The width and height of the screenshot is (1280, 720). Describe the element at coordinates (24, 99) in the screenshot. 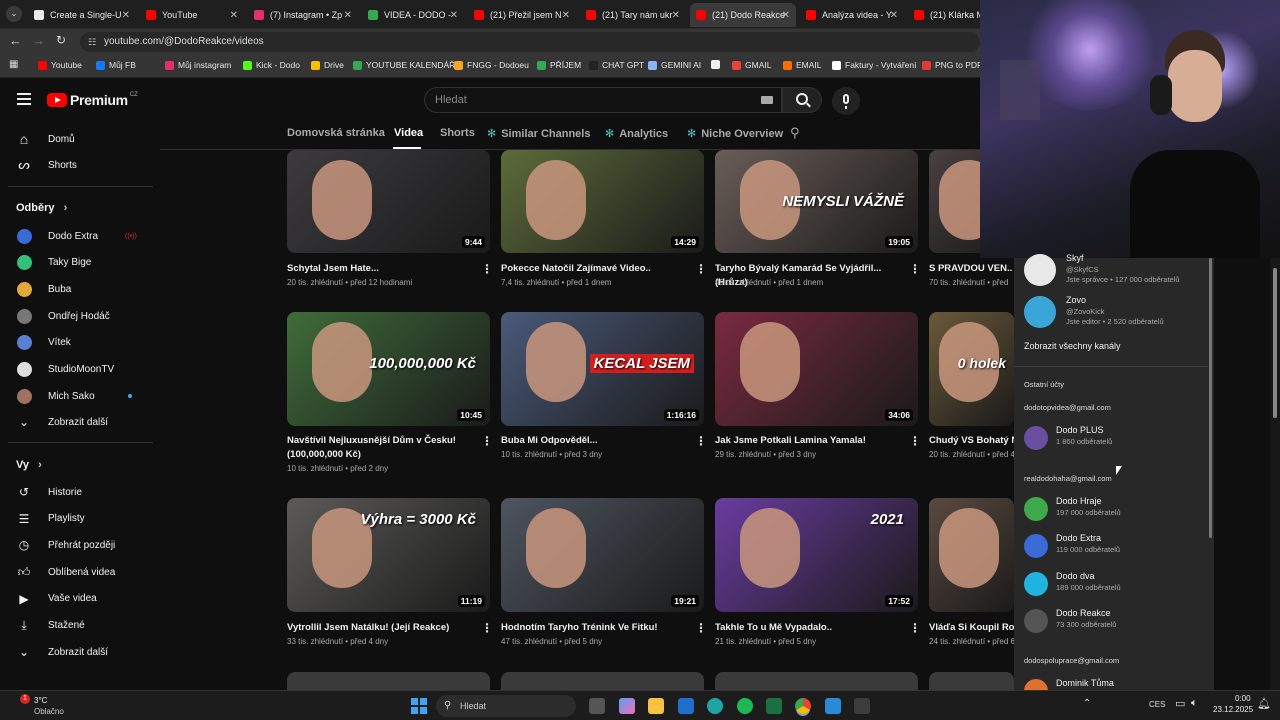

I see `hamburger-menu-icon` at that location.